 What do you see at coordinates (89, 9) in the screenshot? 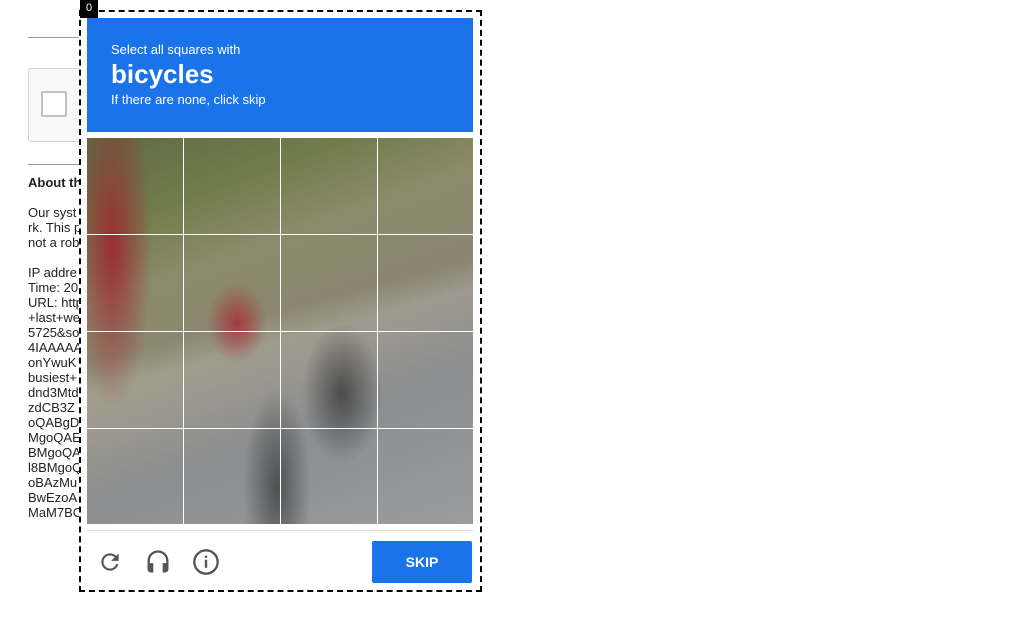
I see `frame-index-tag: 0` at bounding box center [89, 9].